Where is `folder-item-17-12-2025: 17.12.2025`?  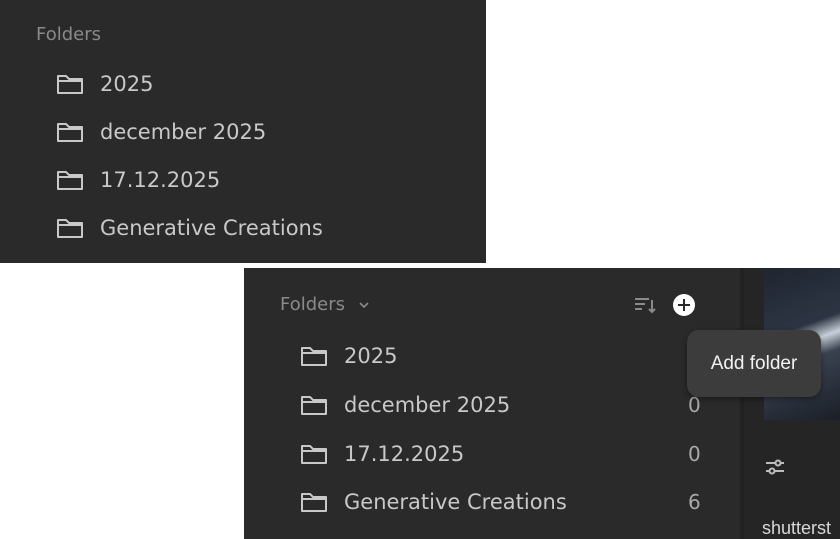 folder-item-17-12-2025: 17.12.2025 is located at coordinates (271, 180).